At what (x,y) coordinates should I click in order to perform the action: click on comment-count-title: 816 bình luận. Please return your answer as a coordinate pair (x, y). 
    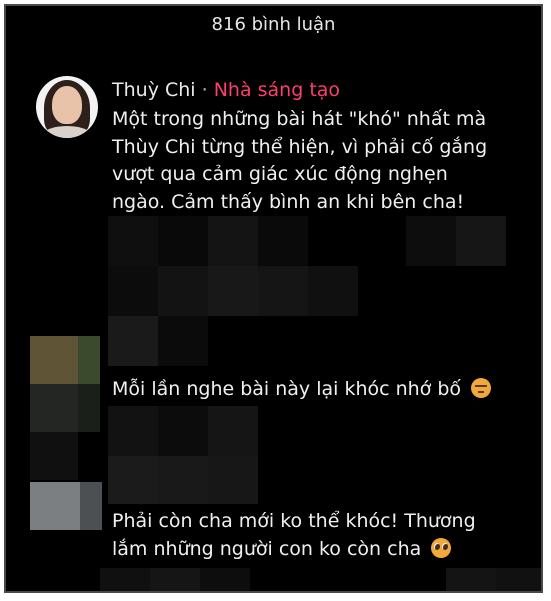
    Looking at the image, I should click on (273, 24).